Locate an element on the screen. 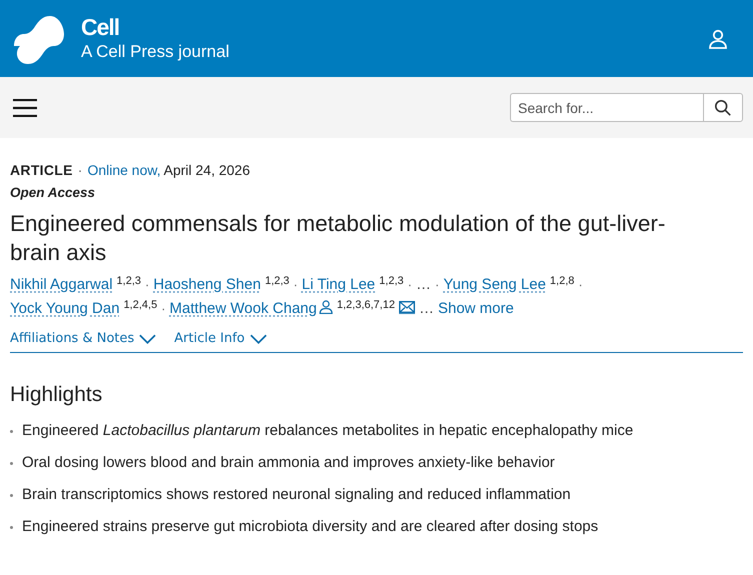 Image resolution: width=753 pixels, height=575 pixels. affiliation-numbers: 1,2,8 is located at coordinates (562, 281).